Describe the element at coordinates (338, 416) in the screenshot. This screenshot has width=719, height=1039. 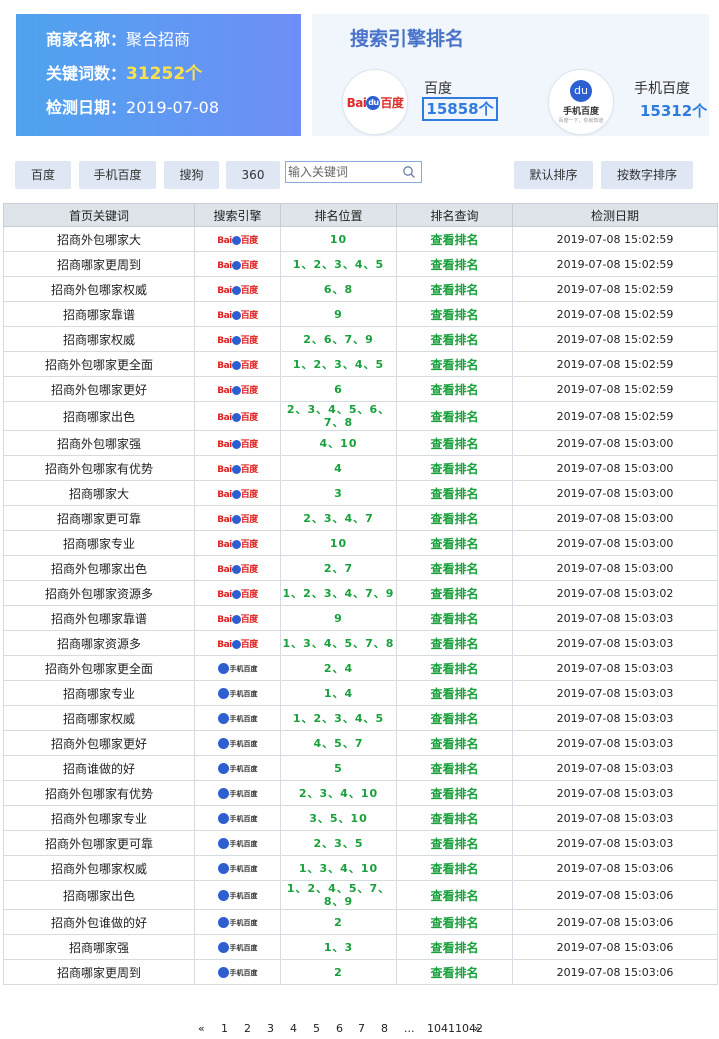
I see `rank-position-cell: 2、3、4、5、6、7、8` at that location.